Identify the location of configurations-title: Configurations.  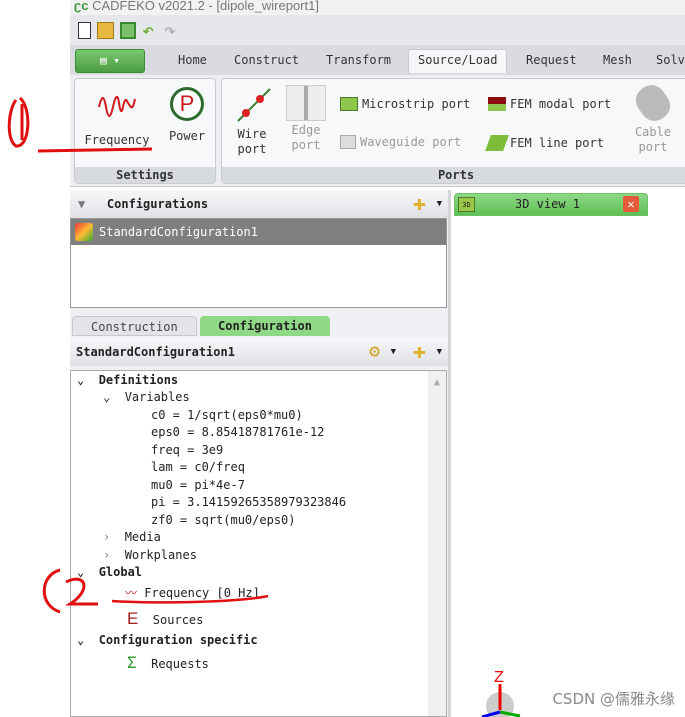
(157, 204).